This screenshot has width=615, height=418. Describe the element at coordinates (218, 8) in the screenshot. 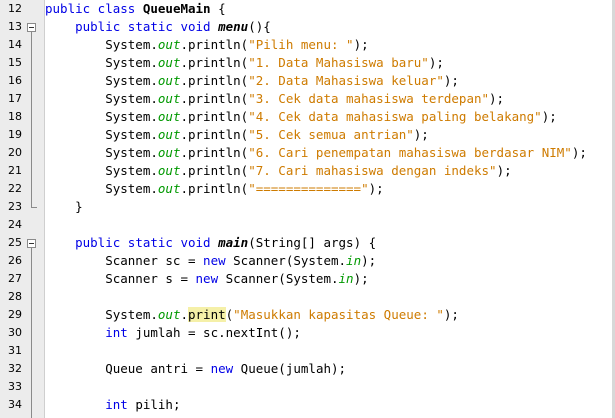

I see `code-token: {` at that location.